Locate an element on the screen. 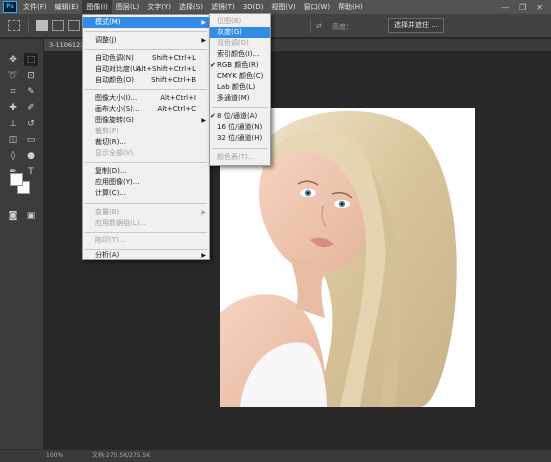 The width and height of the screenshot is (551, 462). menu-view: 视图(V) is located at coordinates (283, 7).